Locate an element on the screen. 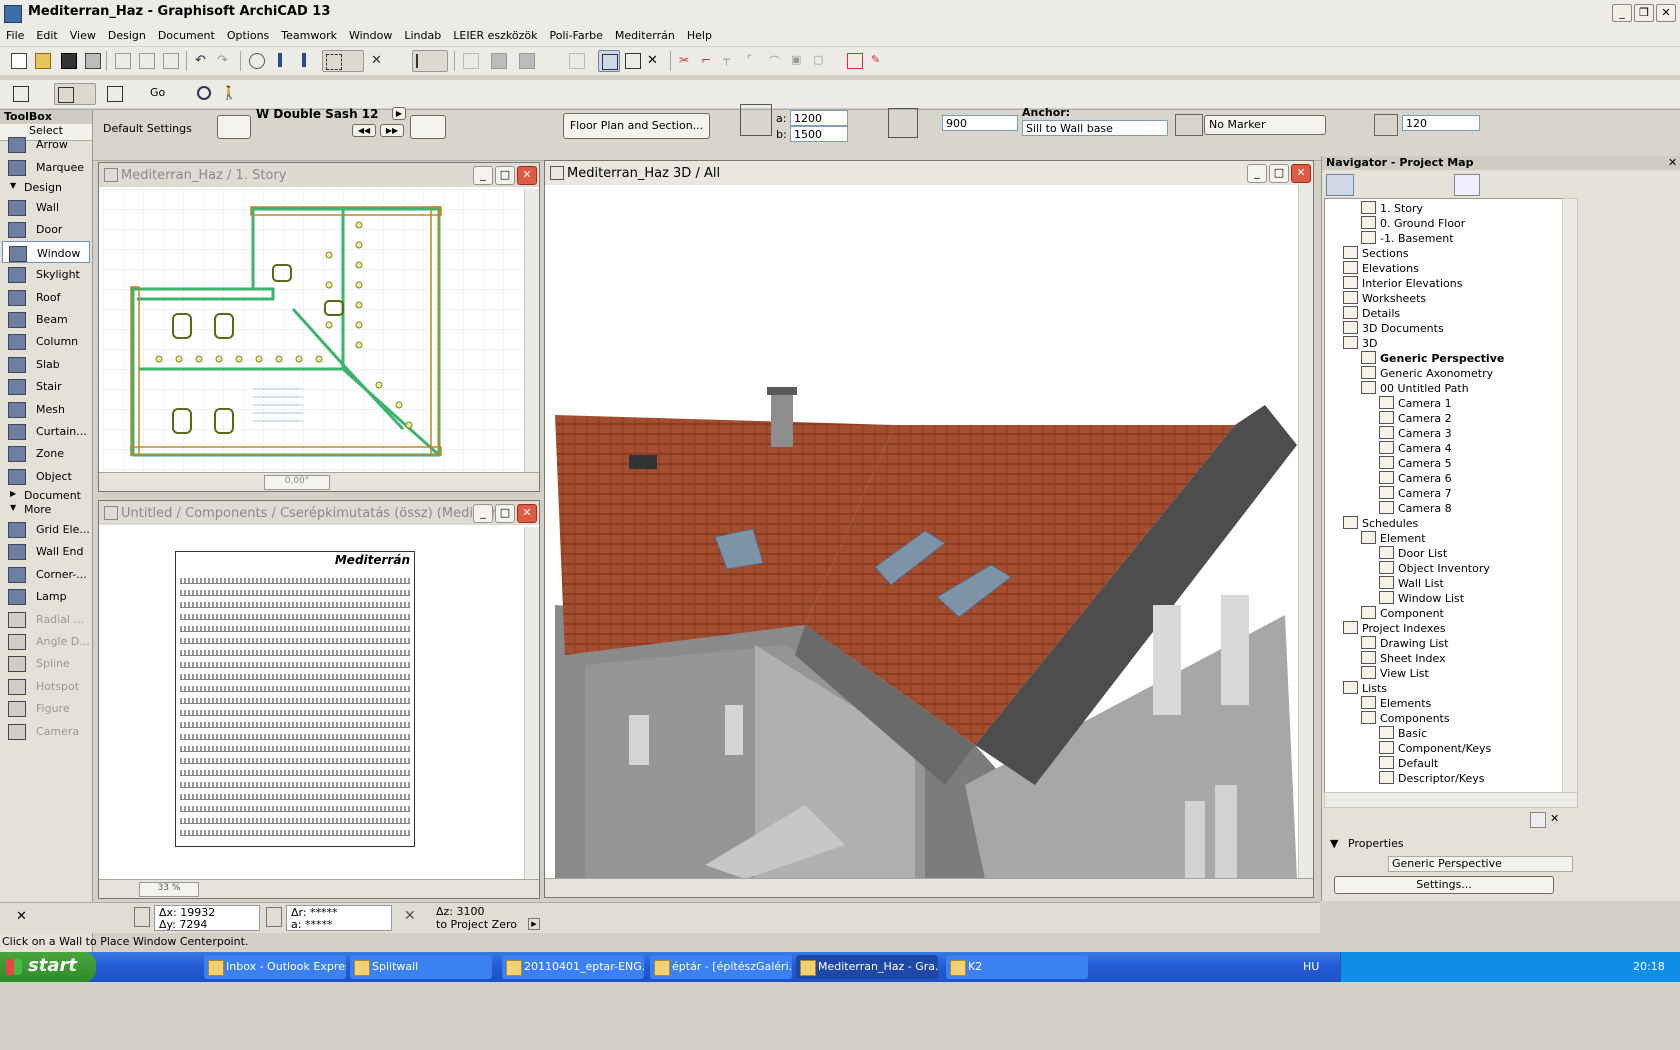  restore-icon: ❐ is located at coordinates (1644, 13).